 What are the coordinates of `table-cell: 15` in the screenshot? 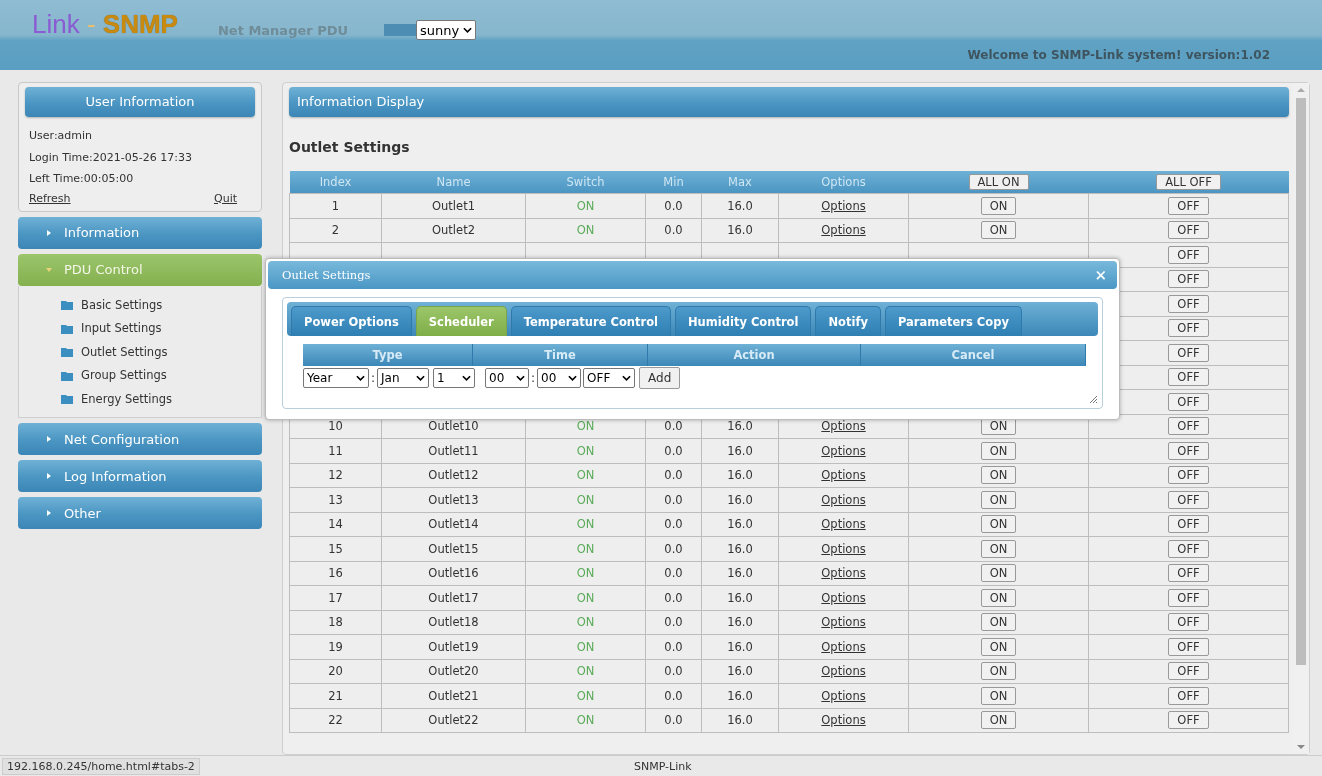 It's located at (335, 548).